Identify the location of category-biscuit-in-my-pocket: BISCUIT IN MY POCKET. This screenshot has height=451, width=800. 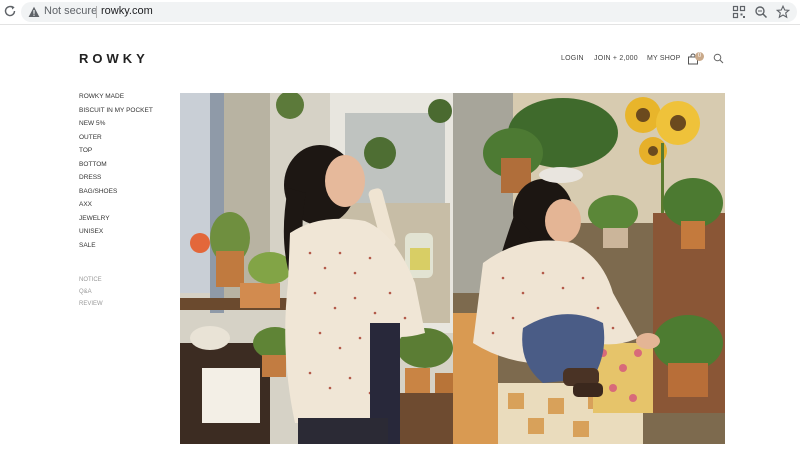
(116, 113).